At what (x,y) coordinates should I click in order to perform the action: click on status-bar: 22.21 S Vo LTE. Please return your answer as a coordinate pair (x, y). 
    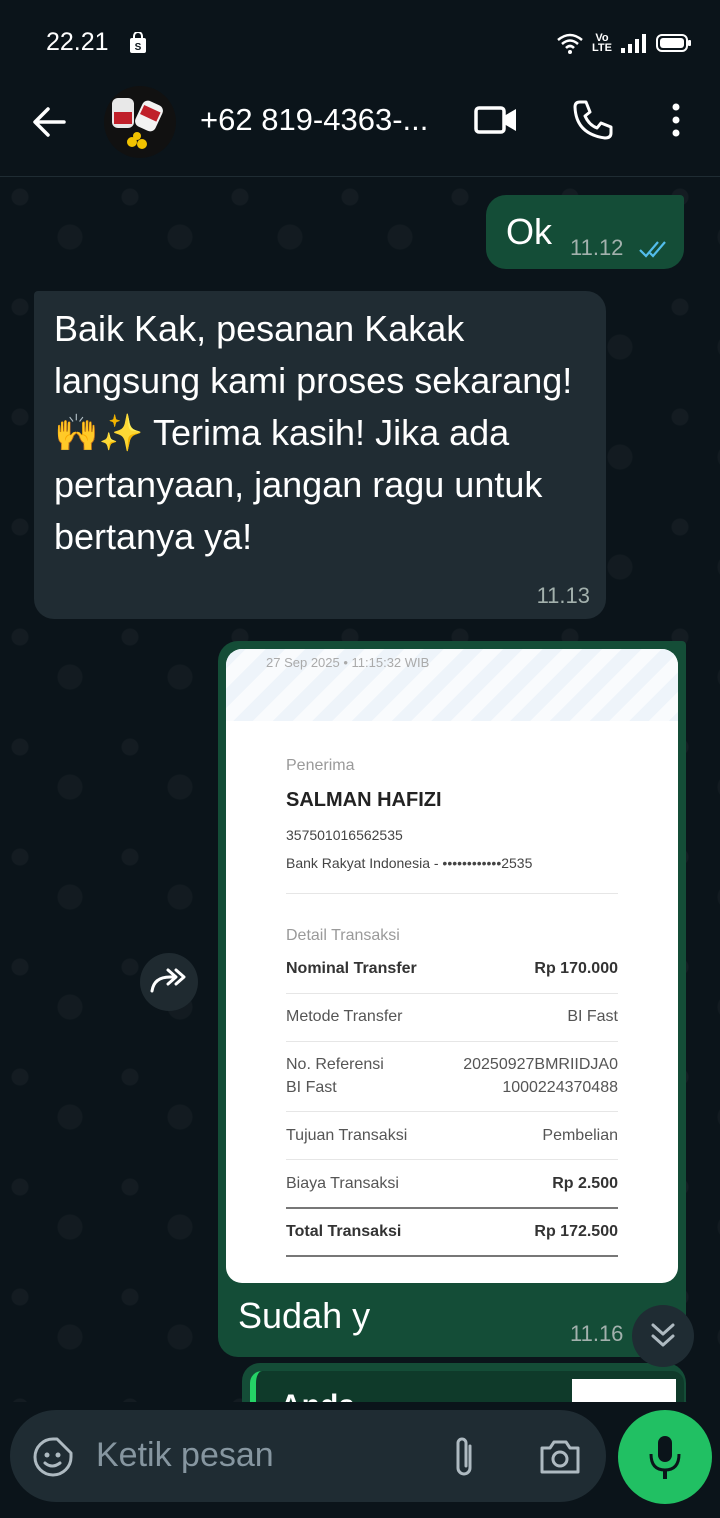
    Looking at the image, I should click on (360, 42).